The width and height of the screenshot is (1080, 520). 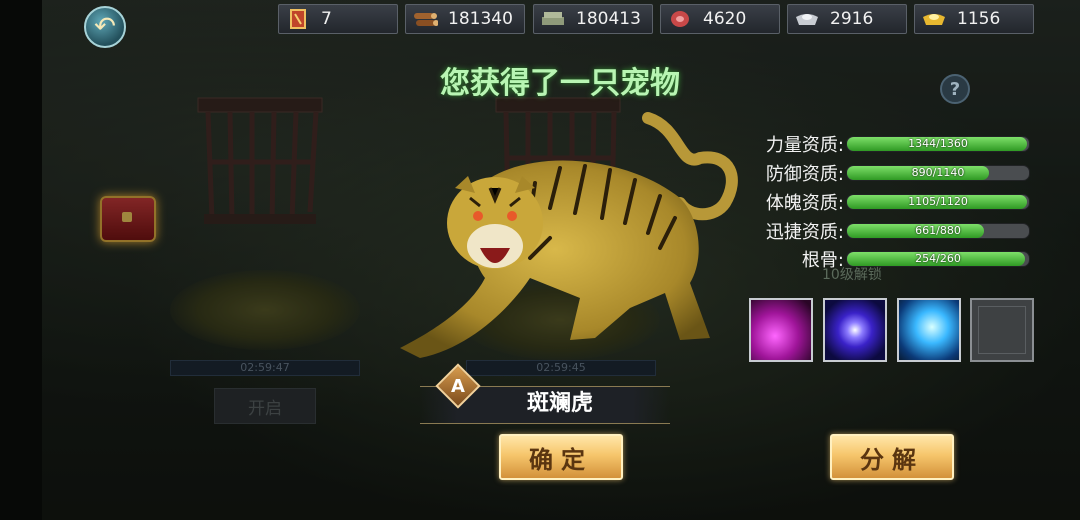 I want to click on stat-label: 力量资质:, so click(x=804, y=145).